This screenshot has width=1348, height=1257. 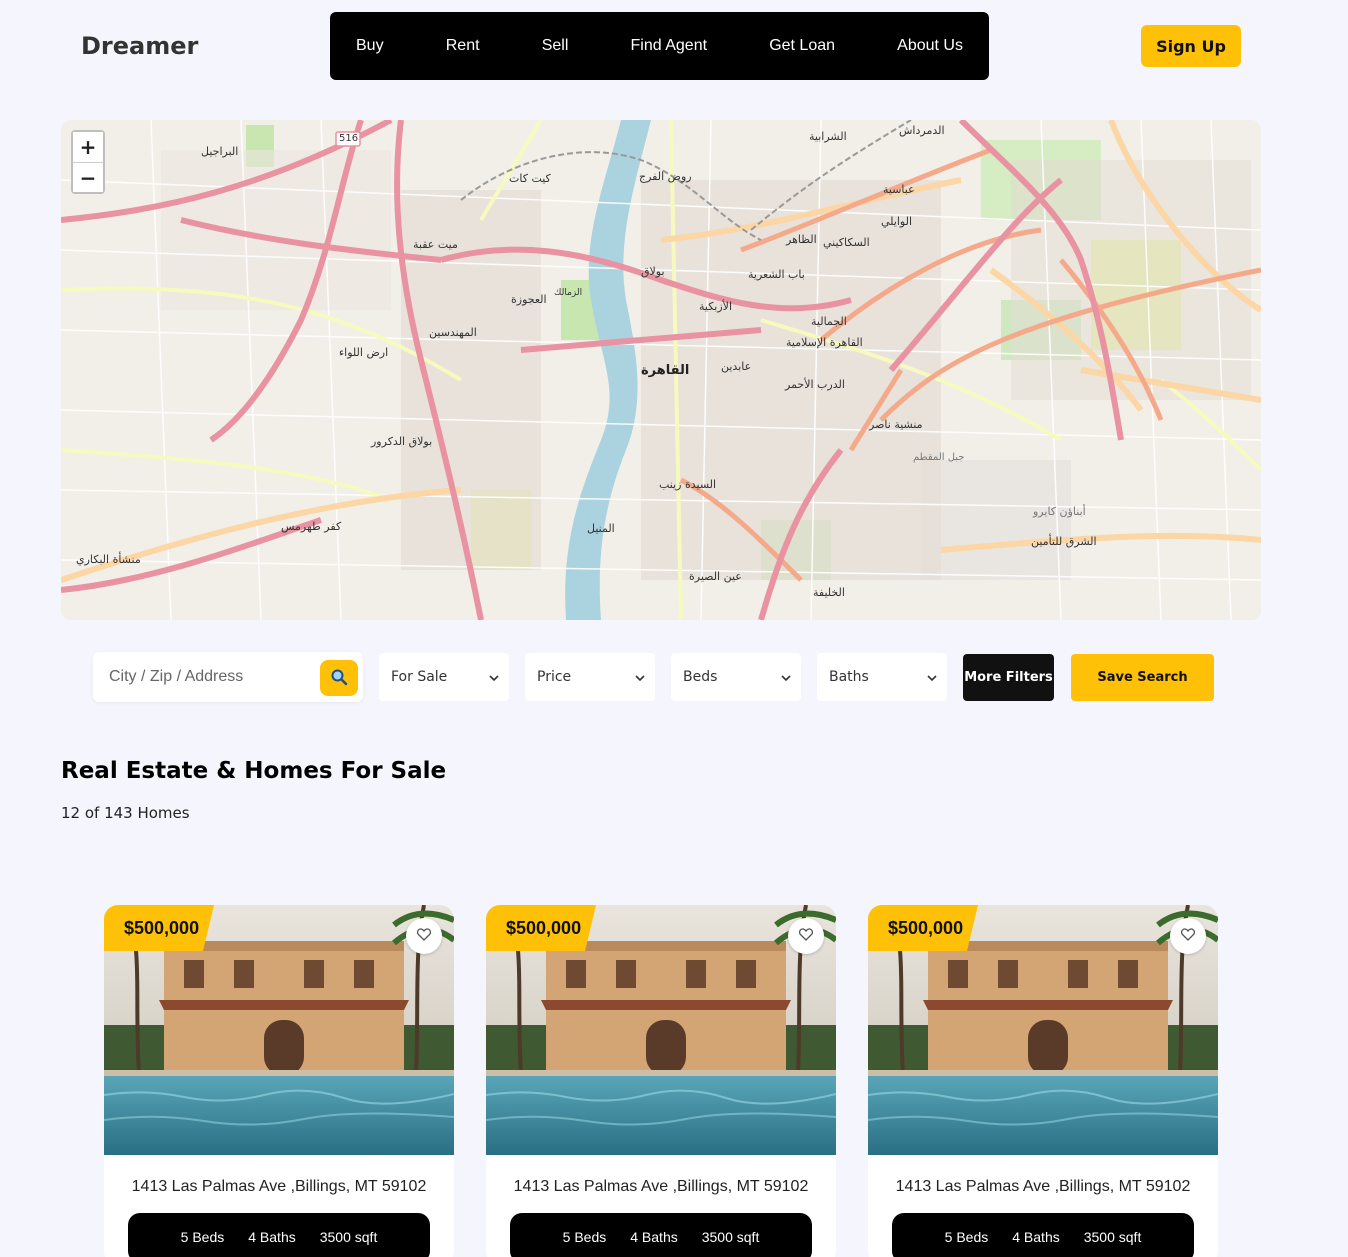 I want to click on map-label: الشرق للتأمين, so click(x=1064, y=541).